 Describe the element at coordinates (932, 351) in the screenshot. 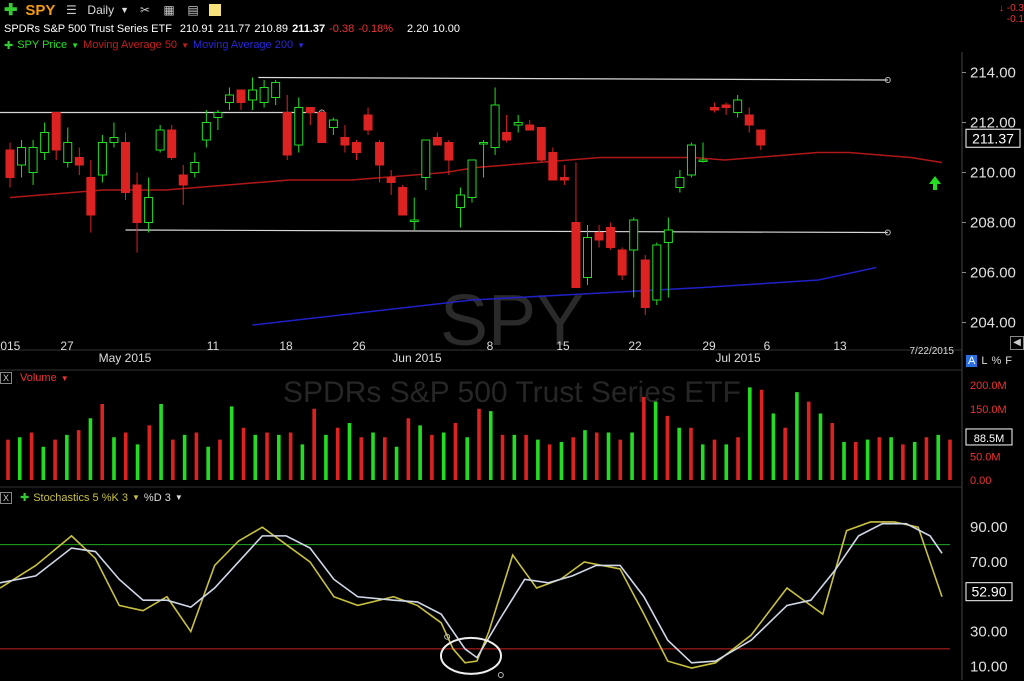

I see `last-date-label: 7/22/2015` at that location.